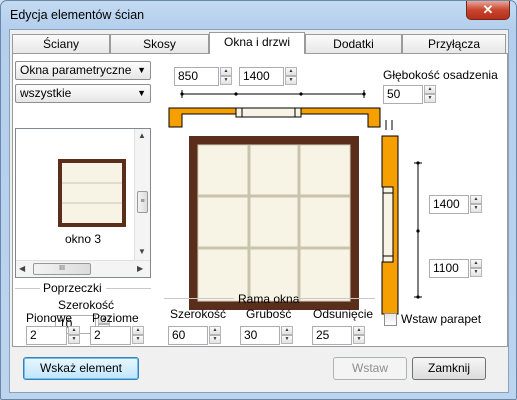 The width and height of the screenshot is (517, 400). Describe the element at coordinates (268, 112) in the screenshot. I see `frame-section-top` at that location.